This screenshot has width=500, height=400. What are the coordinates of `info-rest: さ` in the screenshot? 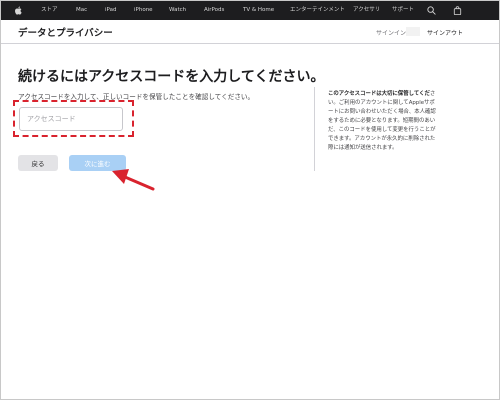 It's located at (432, 94).